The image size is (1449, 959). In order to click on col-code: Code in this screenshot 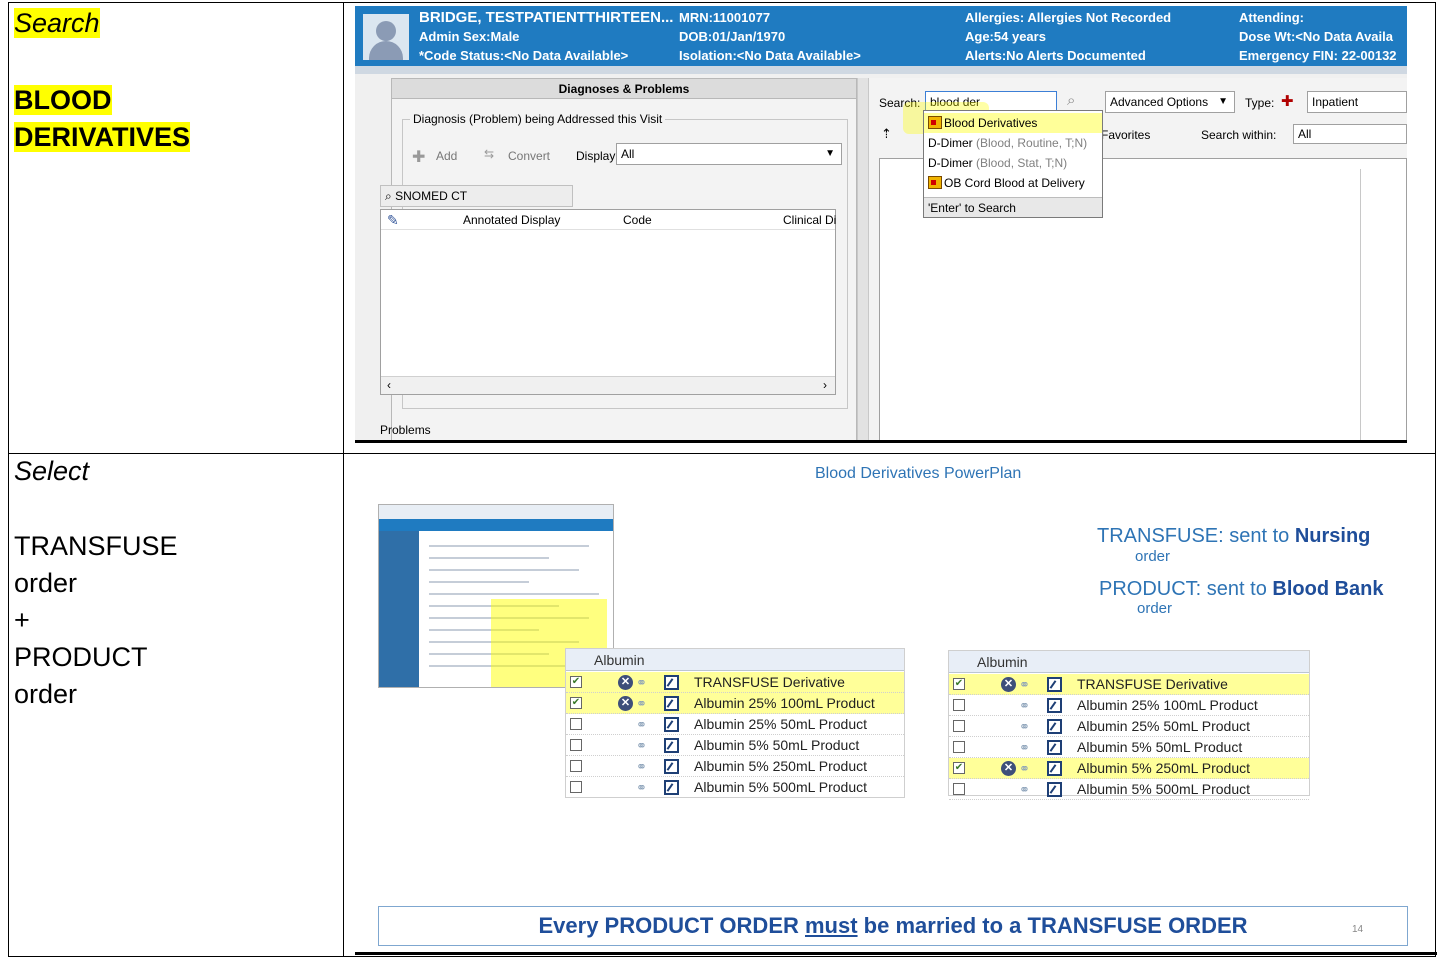, I will do `click(637, 220)`.